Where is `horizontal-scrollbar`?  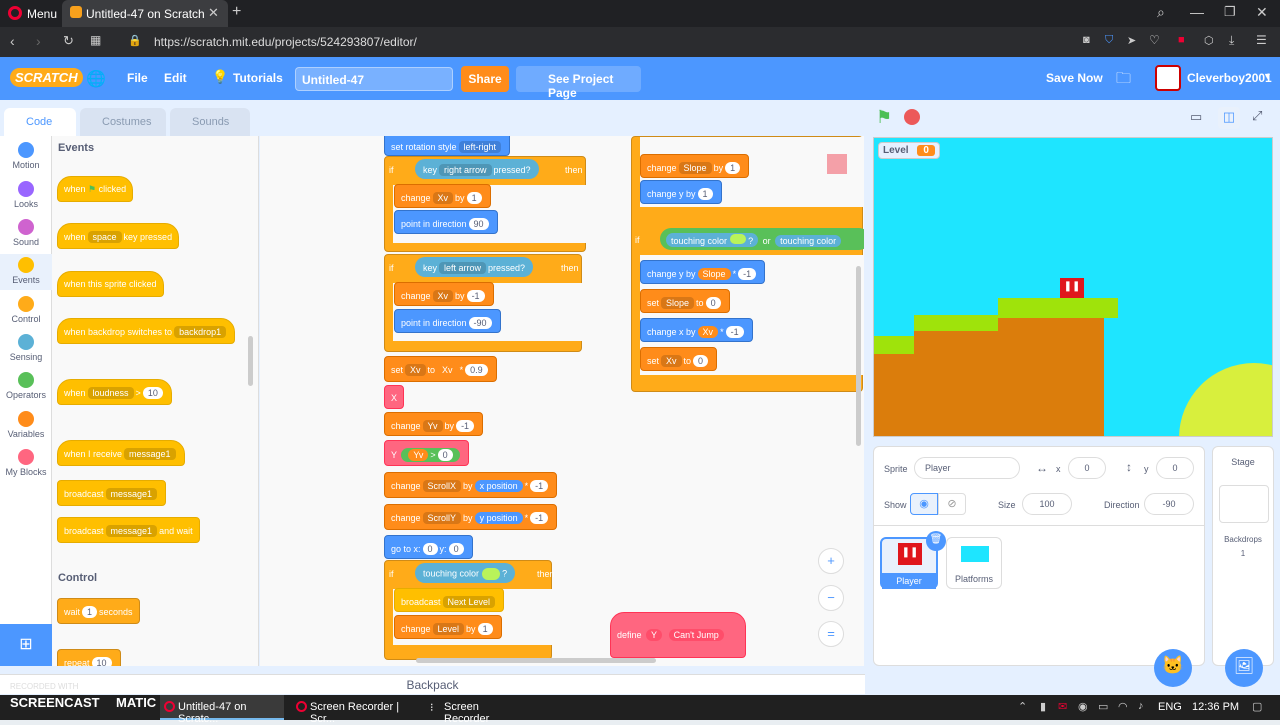 horizontal-scrollbar is located at coordinates (536, 660).